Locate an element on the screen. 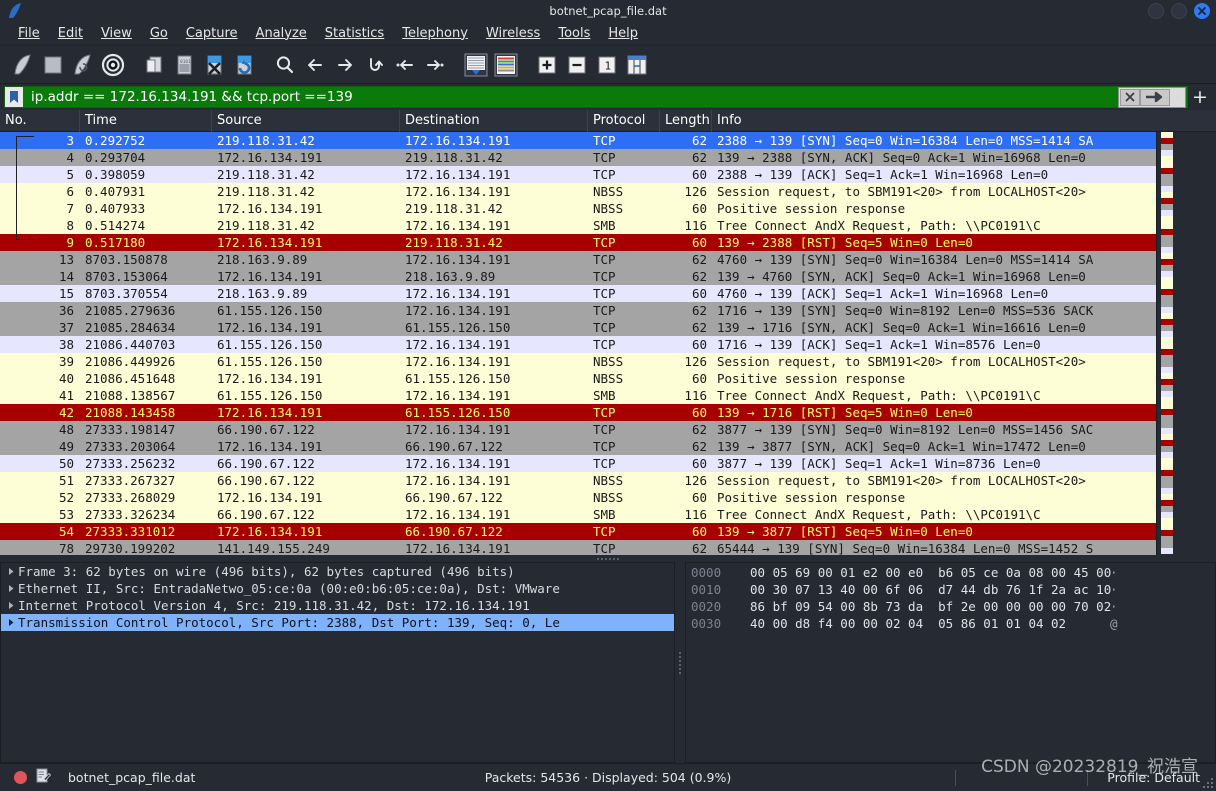 Image resolution: width=1216 pixels, height=791 pixels. menu-statistics: Statistics is located at coordinates (354, 34).